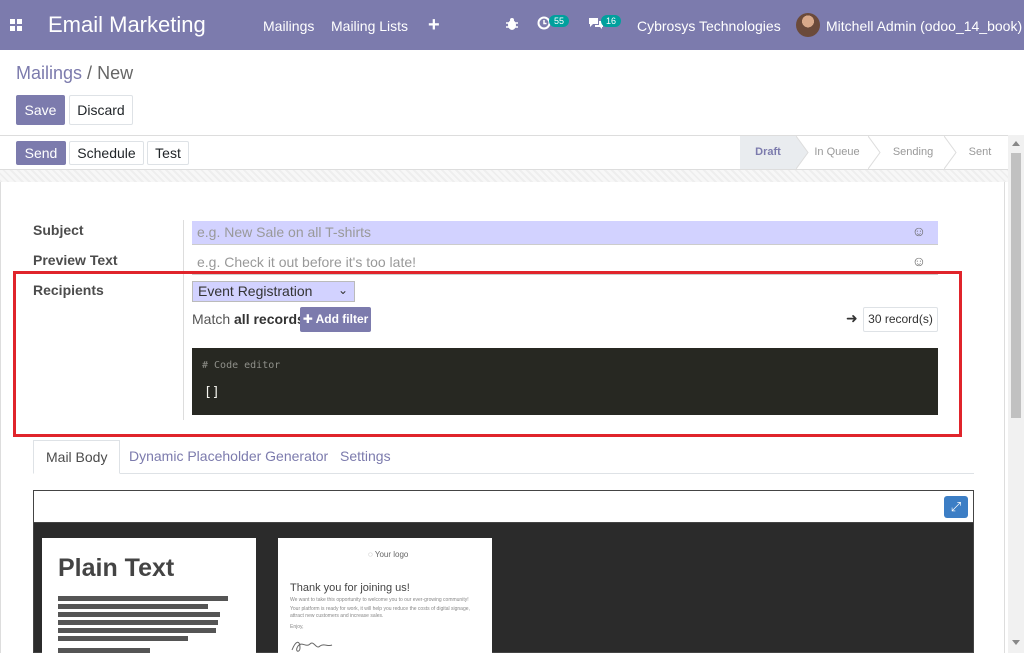  Describe the element at coordinates (40, 110) in the screenshot. I see `save-button: Save` at that location.